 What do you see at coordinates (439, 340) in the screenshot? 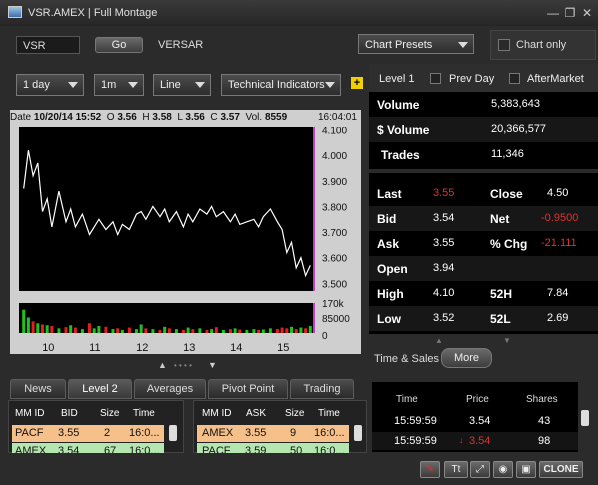
I see `quote-scroll-up-icon: ▲` at bounding box center [439, 340].